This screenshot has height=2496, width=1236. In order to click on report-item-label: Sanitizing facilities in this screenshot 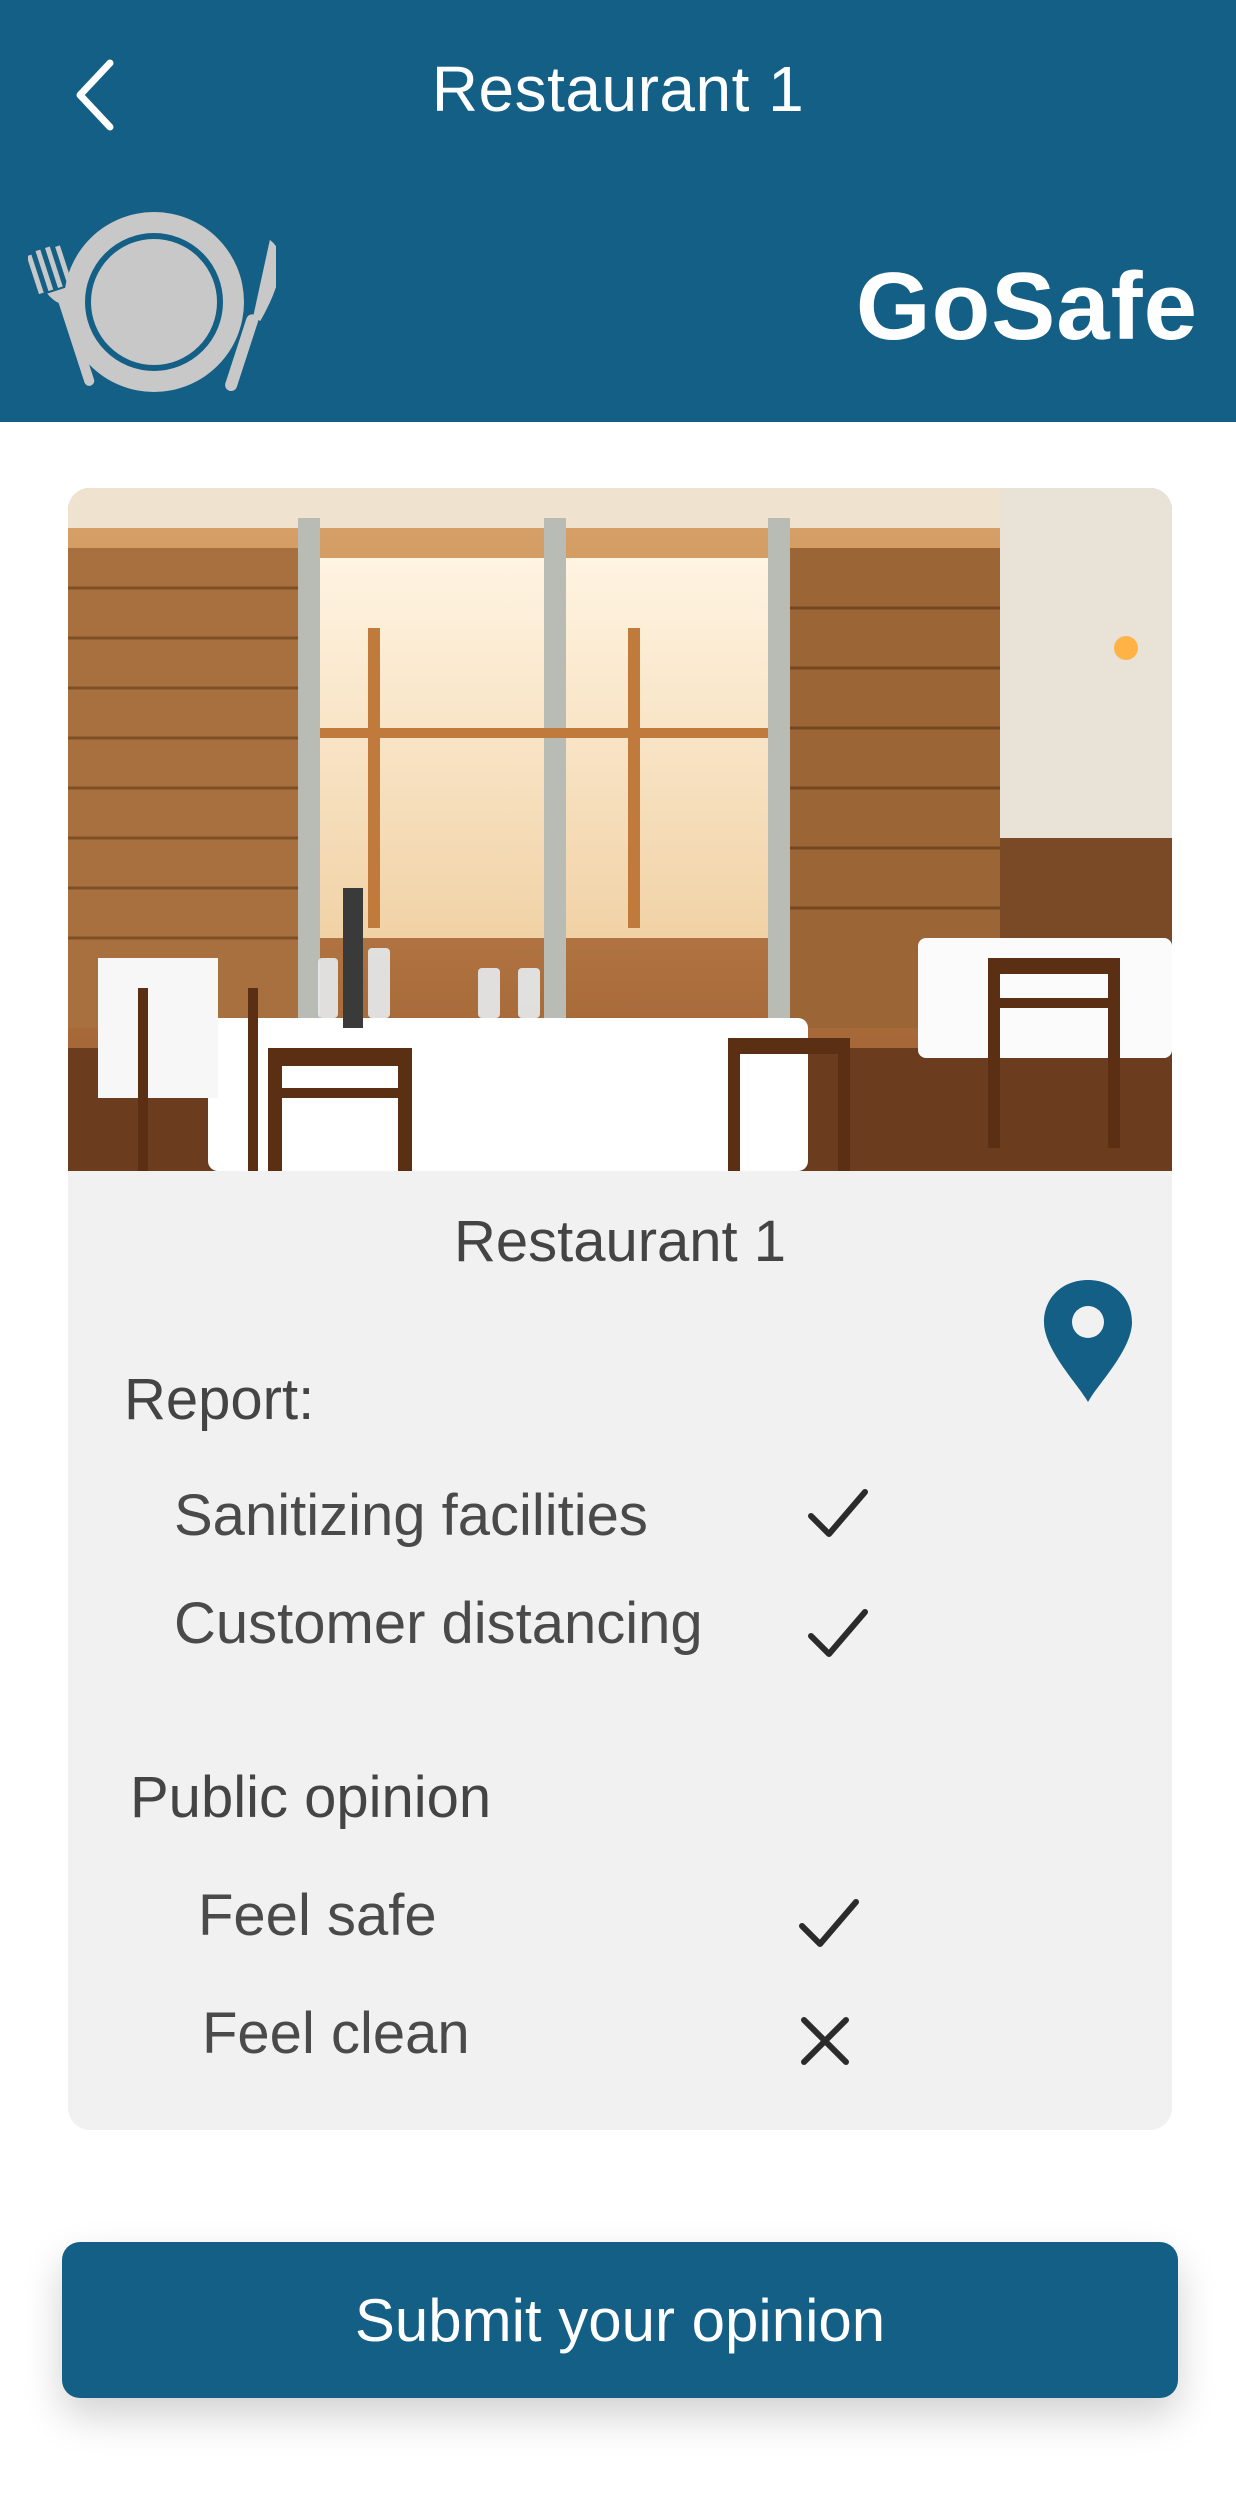, I will do `click(411, 1515)`.